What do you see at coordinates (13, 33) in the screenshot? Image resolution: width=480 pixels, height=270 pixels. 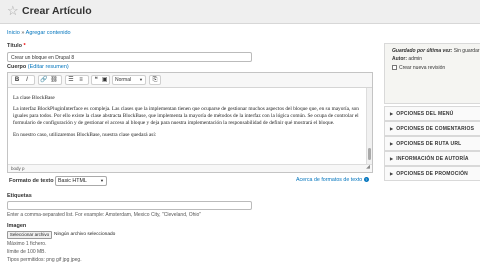 I see `breadcrumb-home-link: Inicio` at bounding box center [13, 33].